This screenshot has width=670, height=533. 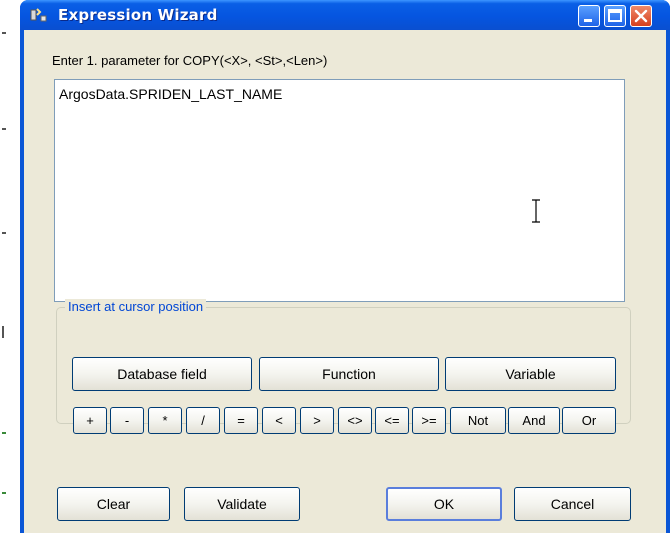 I want to click on close-icon, so click(x=641, y=16).